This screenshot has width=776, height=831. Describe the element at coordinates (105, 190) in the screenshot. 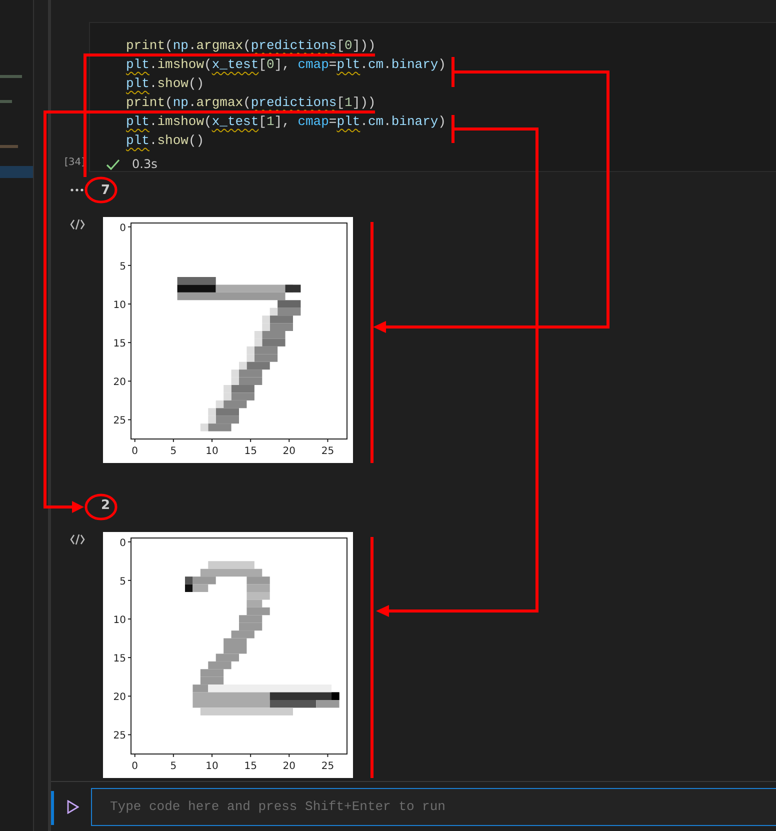

I see `output-text: 7` at that location.